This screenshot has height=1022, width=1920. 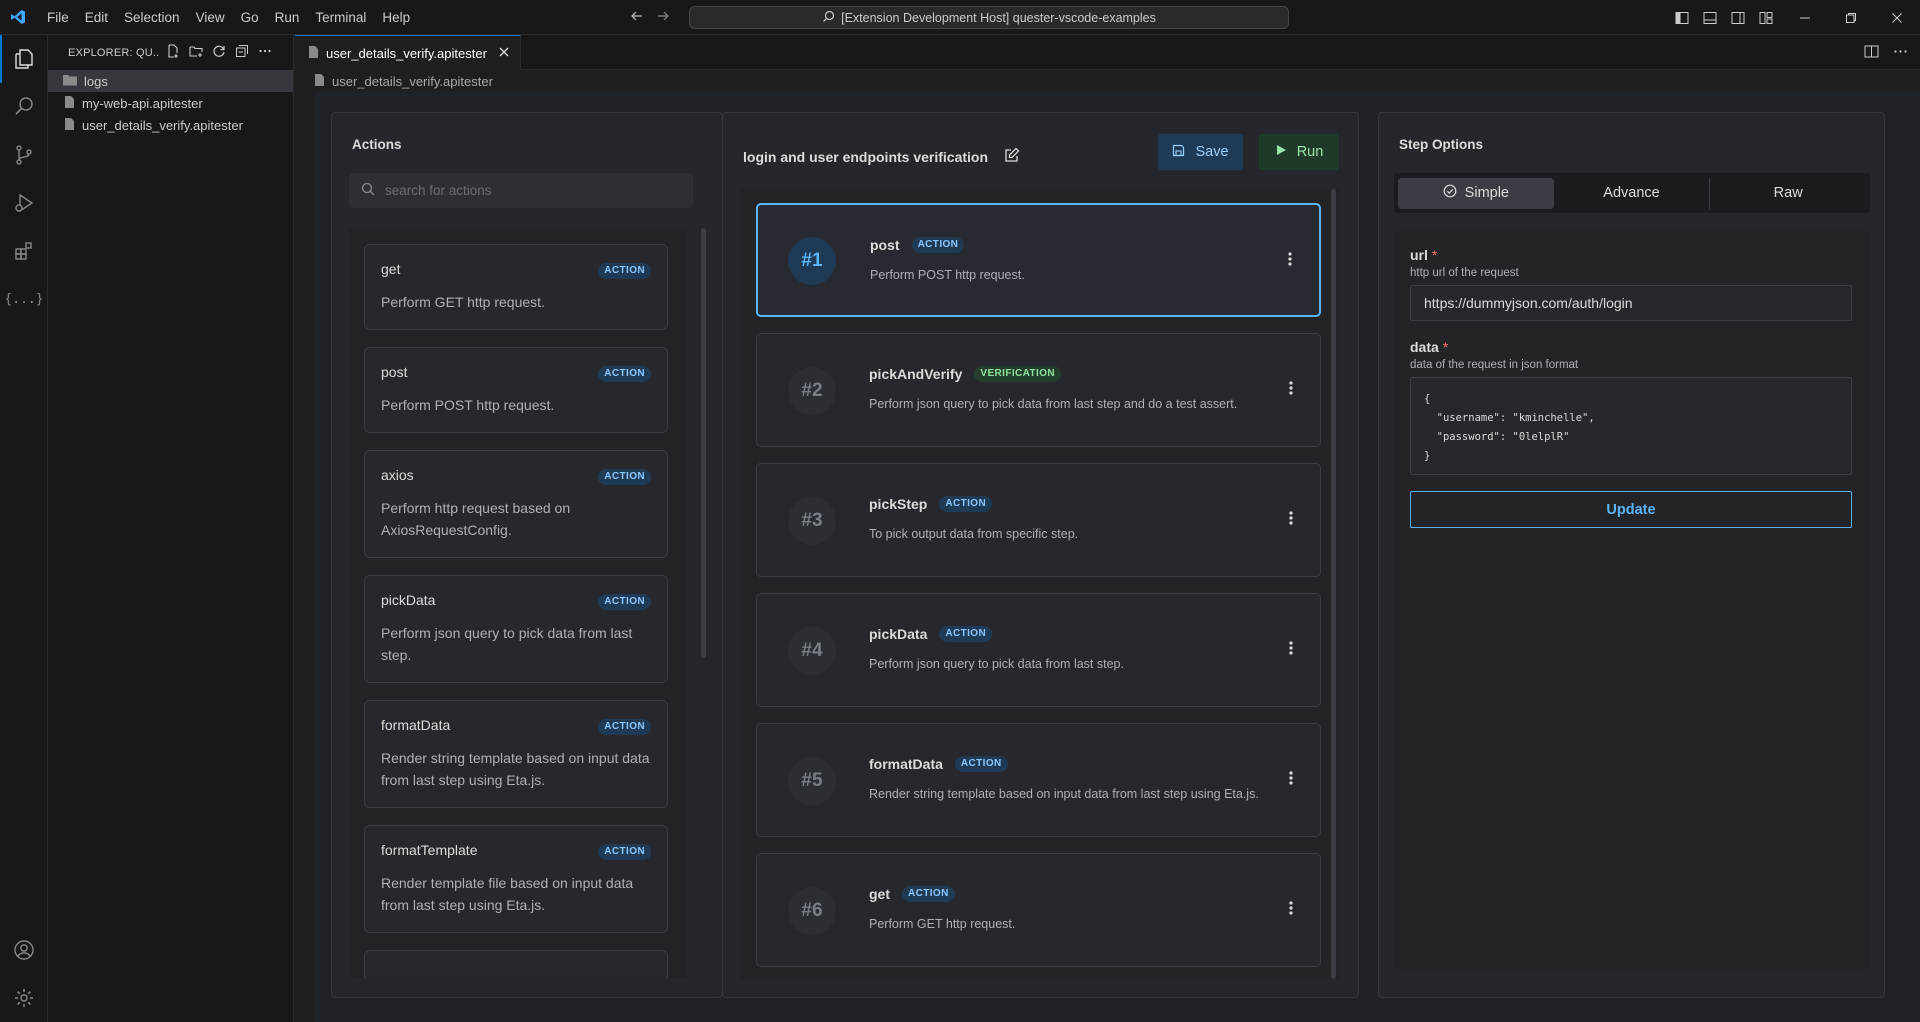 What do you see at coordinates (1012, 156) in the screenshot?
I see `edit-icon` at bounding box center [1012, 156].